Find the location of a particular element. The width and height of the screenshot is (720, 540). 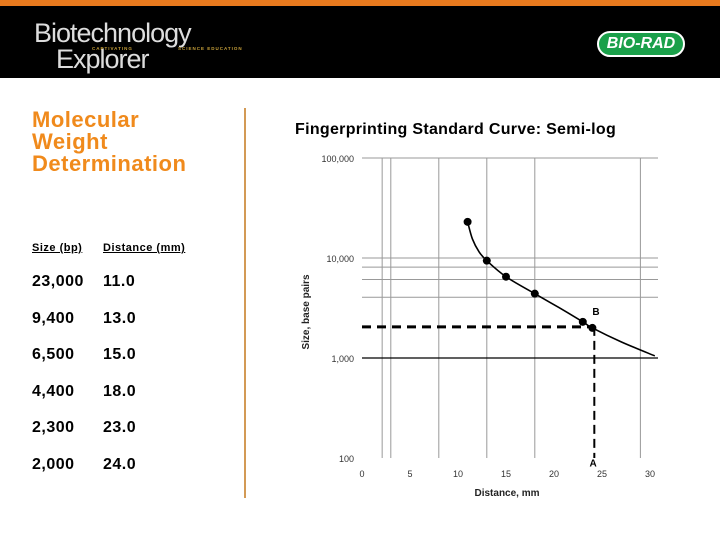

x-axis-label: Distance, mm is located at coordinates (506, 493).